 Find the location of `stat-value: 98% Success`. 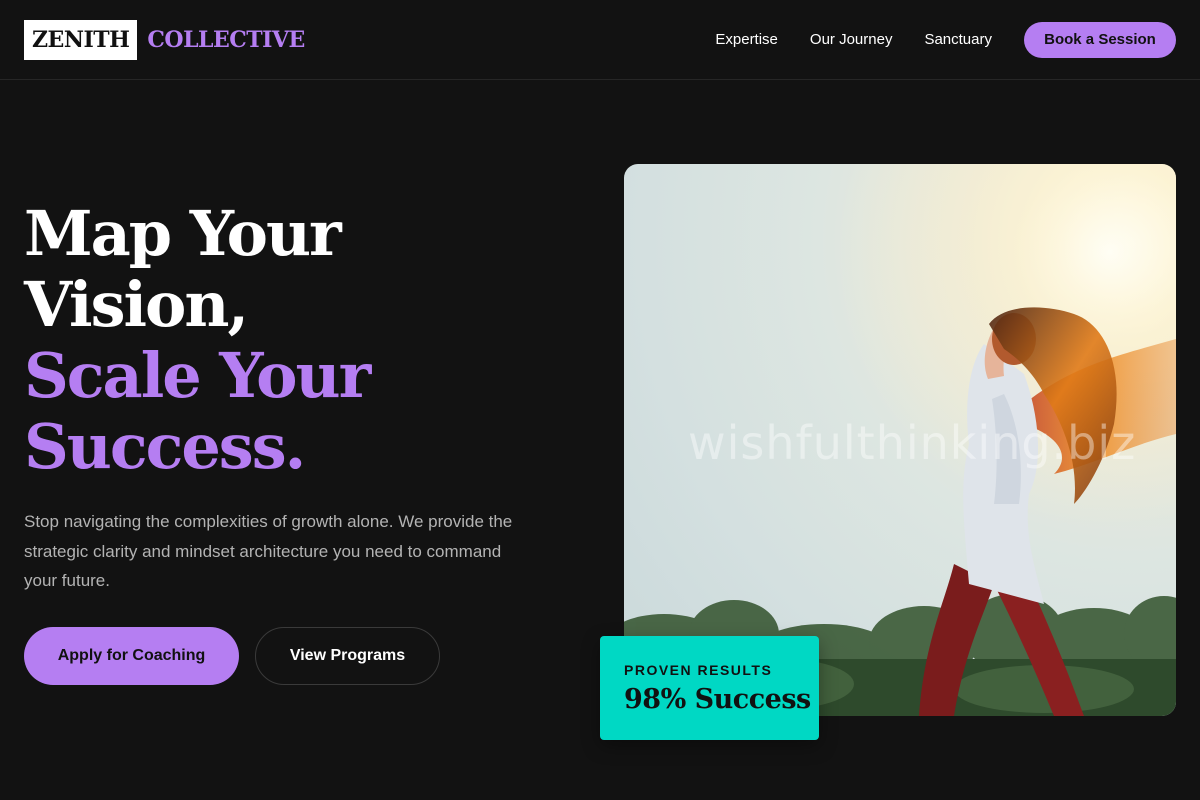

stat-value: 98% Success is located at coordinates (717, 699).